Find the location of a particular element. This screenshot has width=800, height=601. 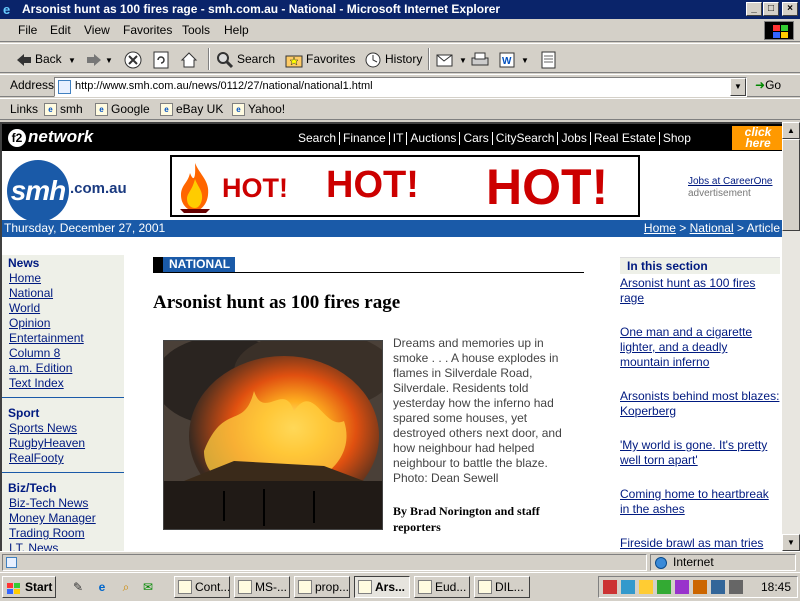

vertical-scrollbar: ▲ ▼ is located at coordinates (791, 336).